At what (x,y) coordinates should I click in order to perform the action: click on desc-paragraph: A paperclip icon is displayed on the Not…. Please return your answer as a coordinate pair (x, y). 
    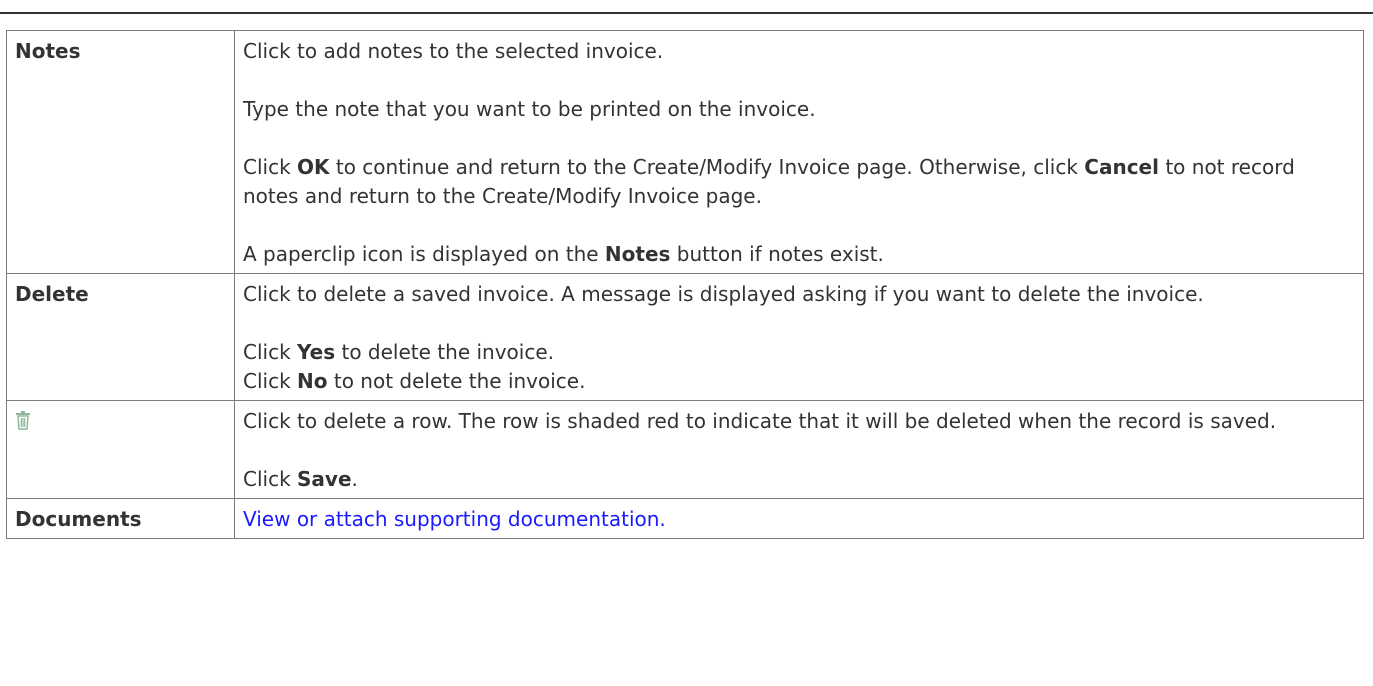
    Looking at the image, I should click on (799, 254).